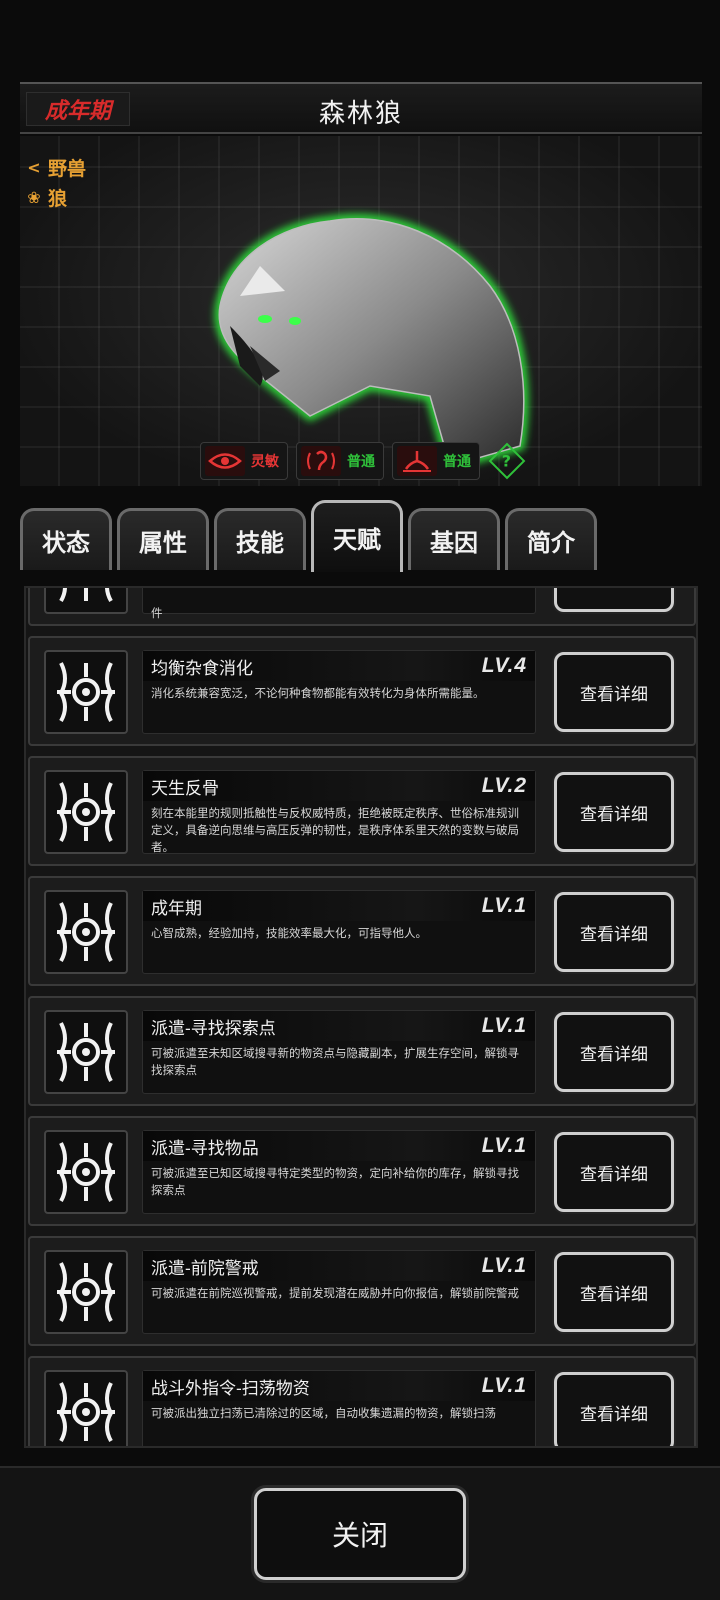 The height and width of the screenshot is (1600, 720). Describe the element at coordinates (185, 788) in the screenshot. I see `talent-name: 天生反骨` at that location.